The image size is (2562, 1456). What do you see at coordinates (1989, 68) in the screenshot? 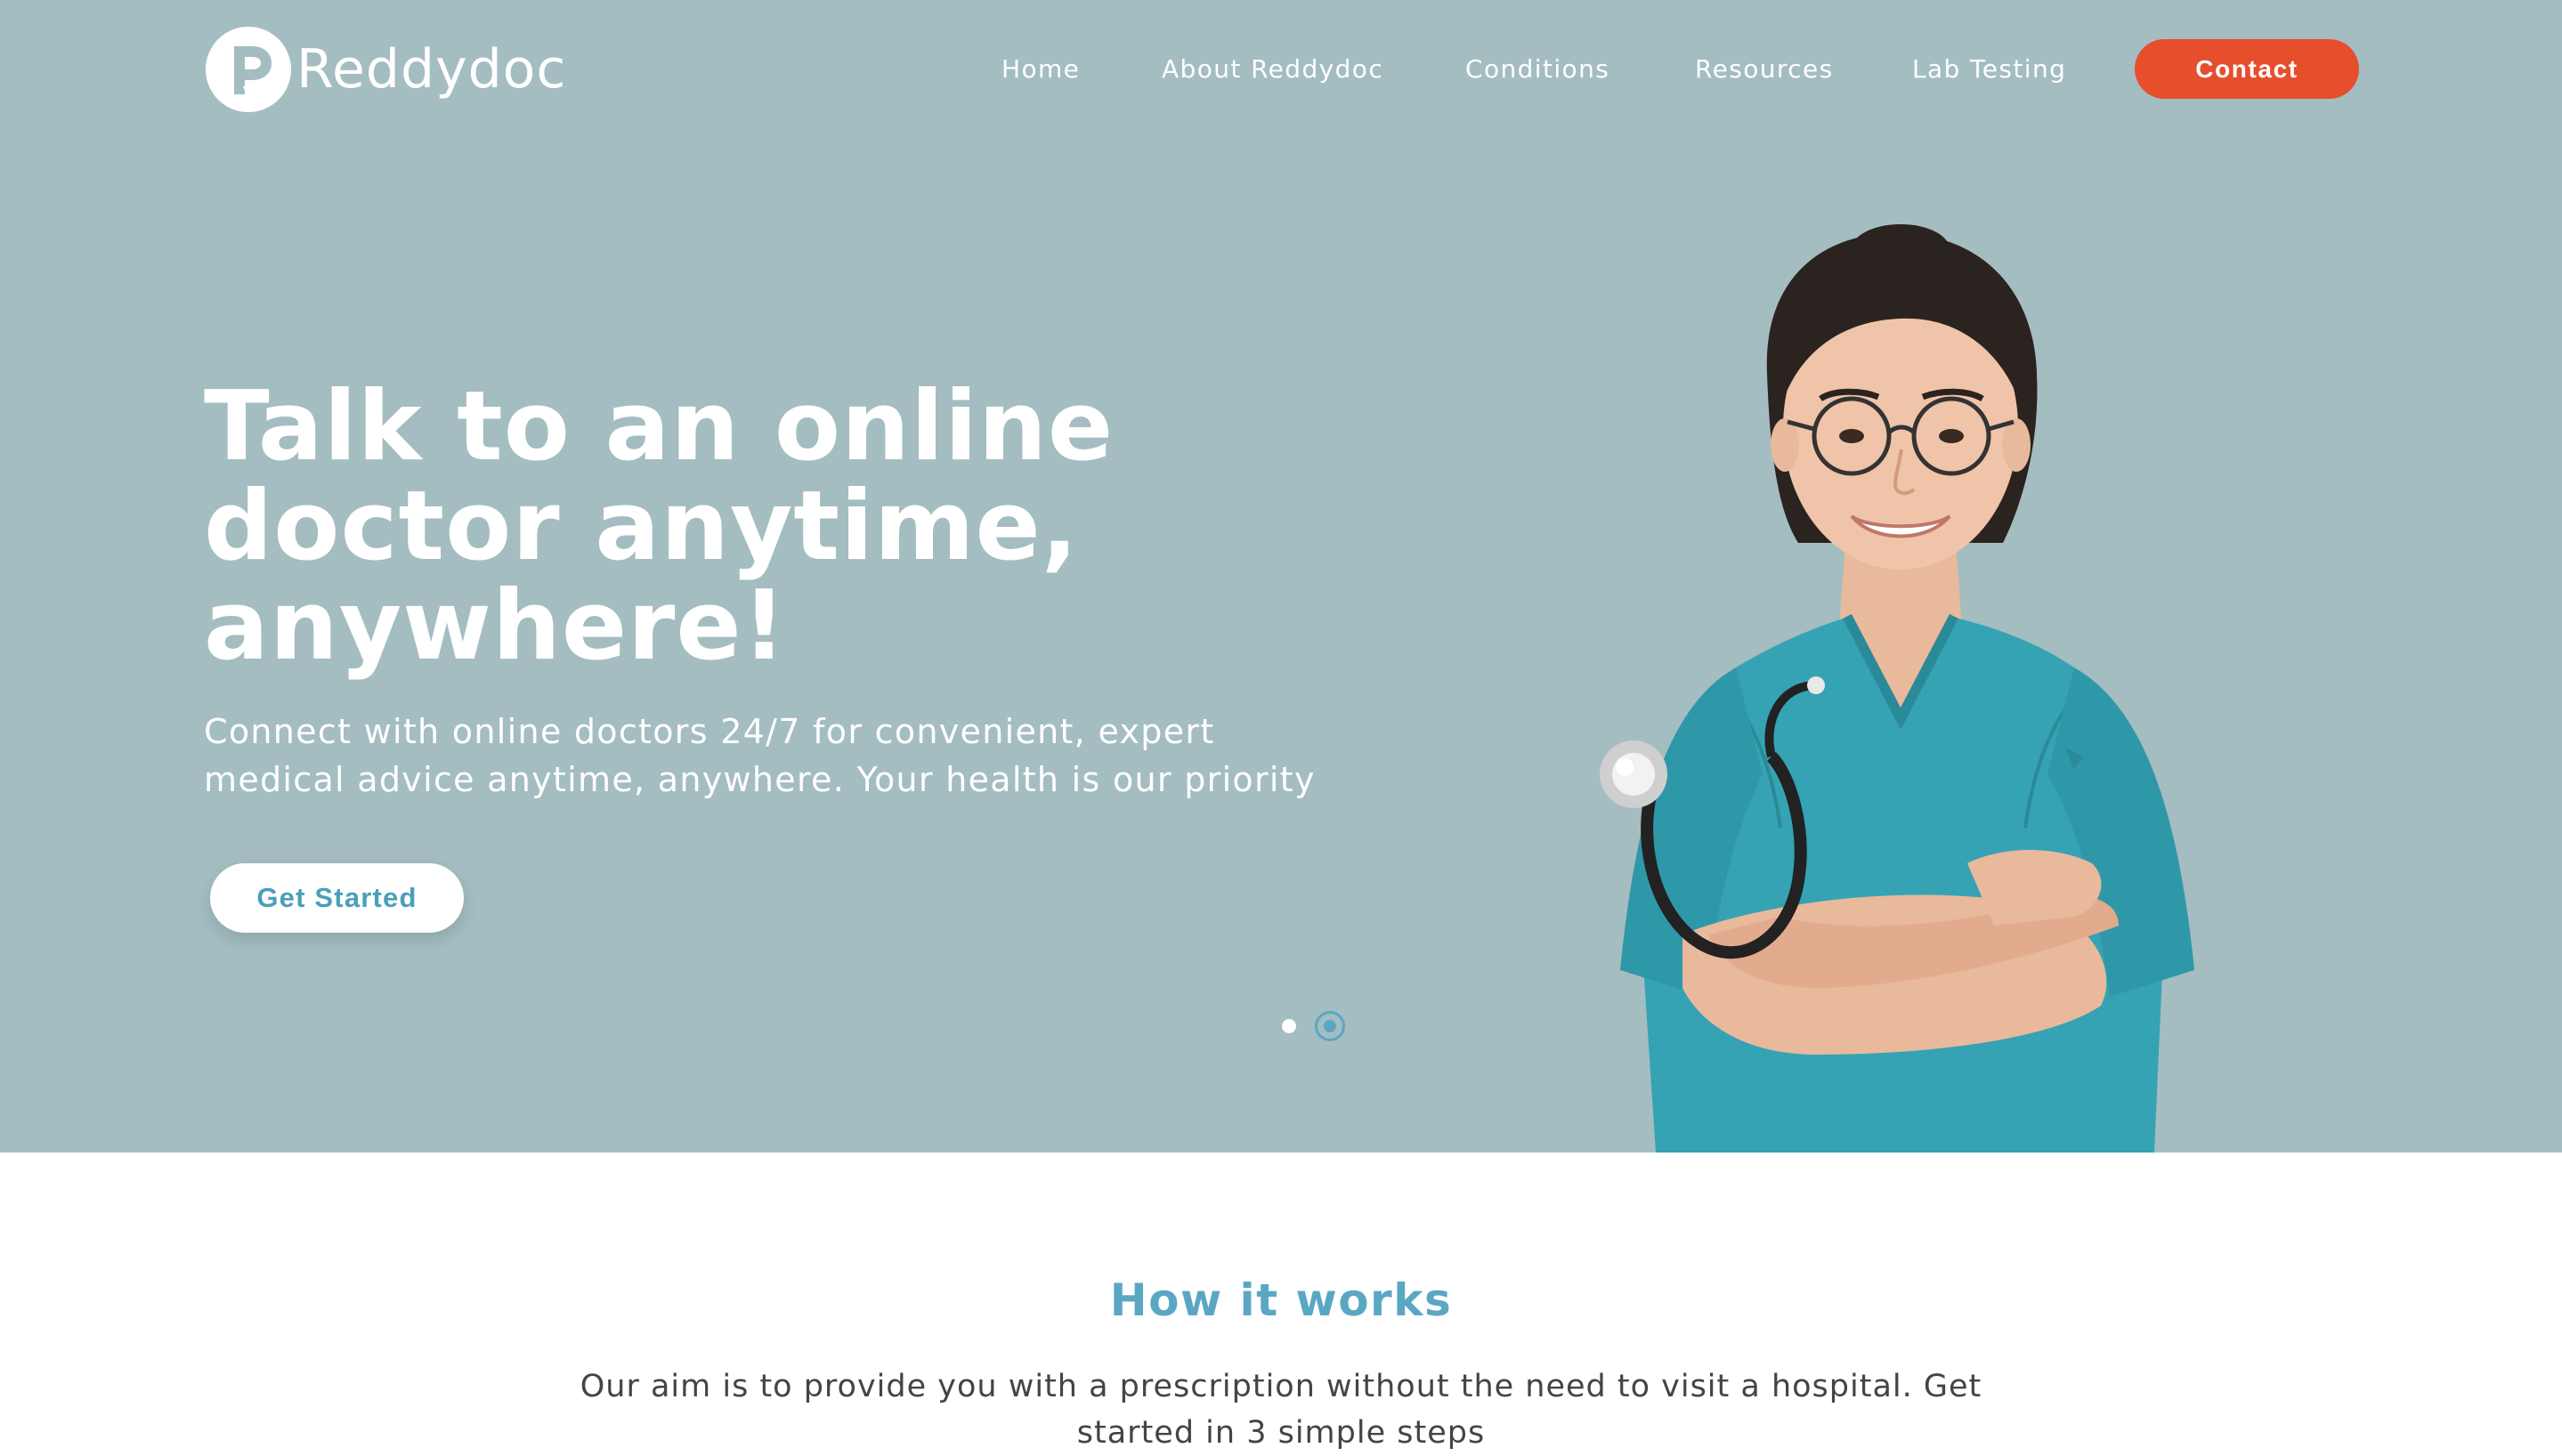
I see `nav-lab-testing: Lab Testing` at bounding box center [1989, 68].